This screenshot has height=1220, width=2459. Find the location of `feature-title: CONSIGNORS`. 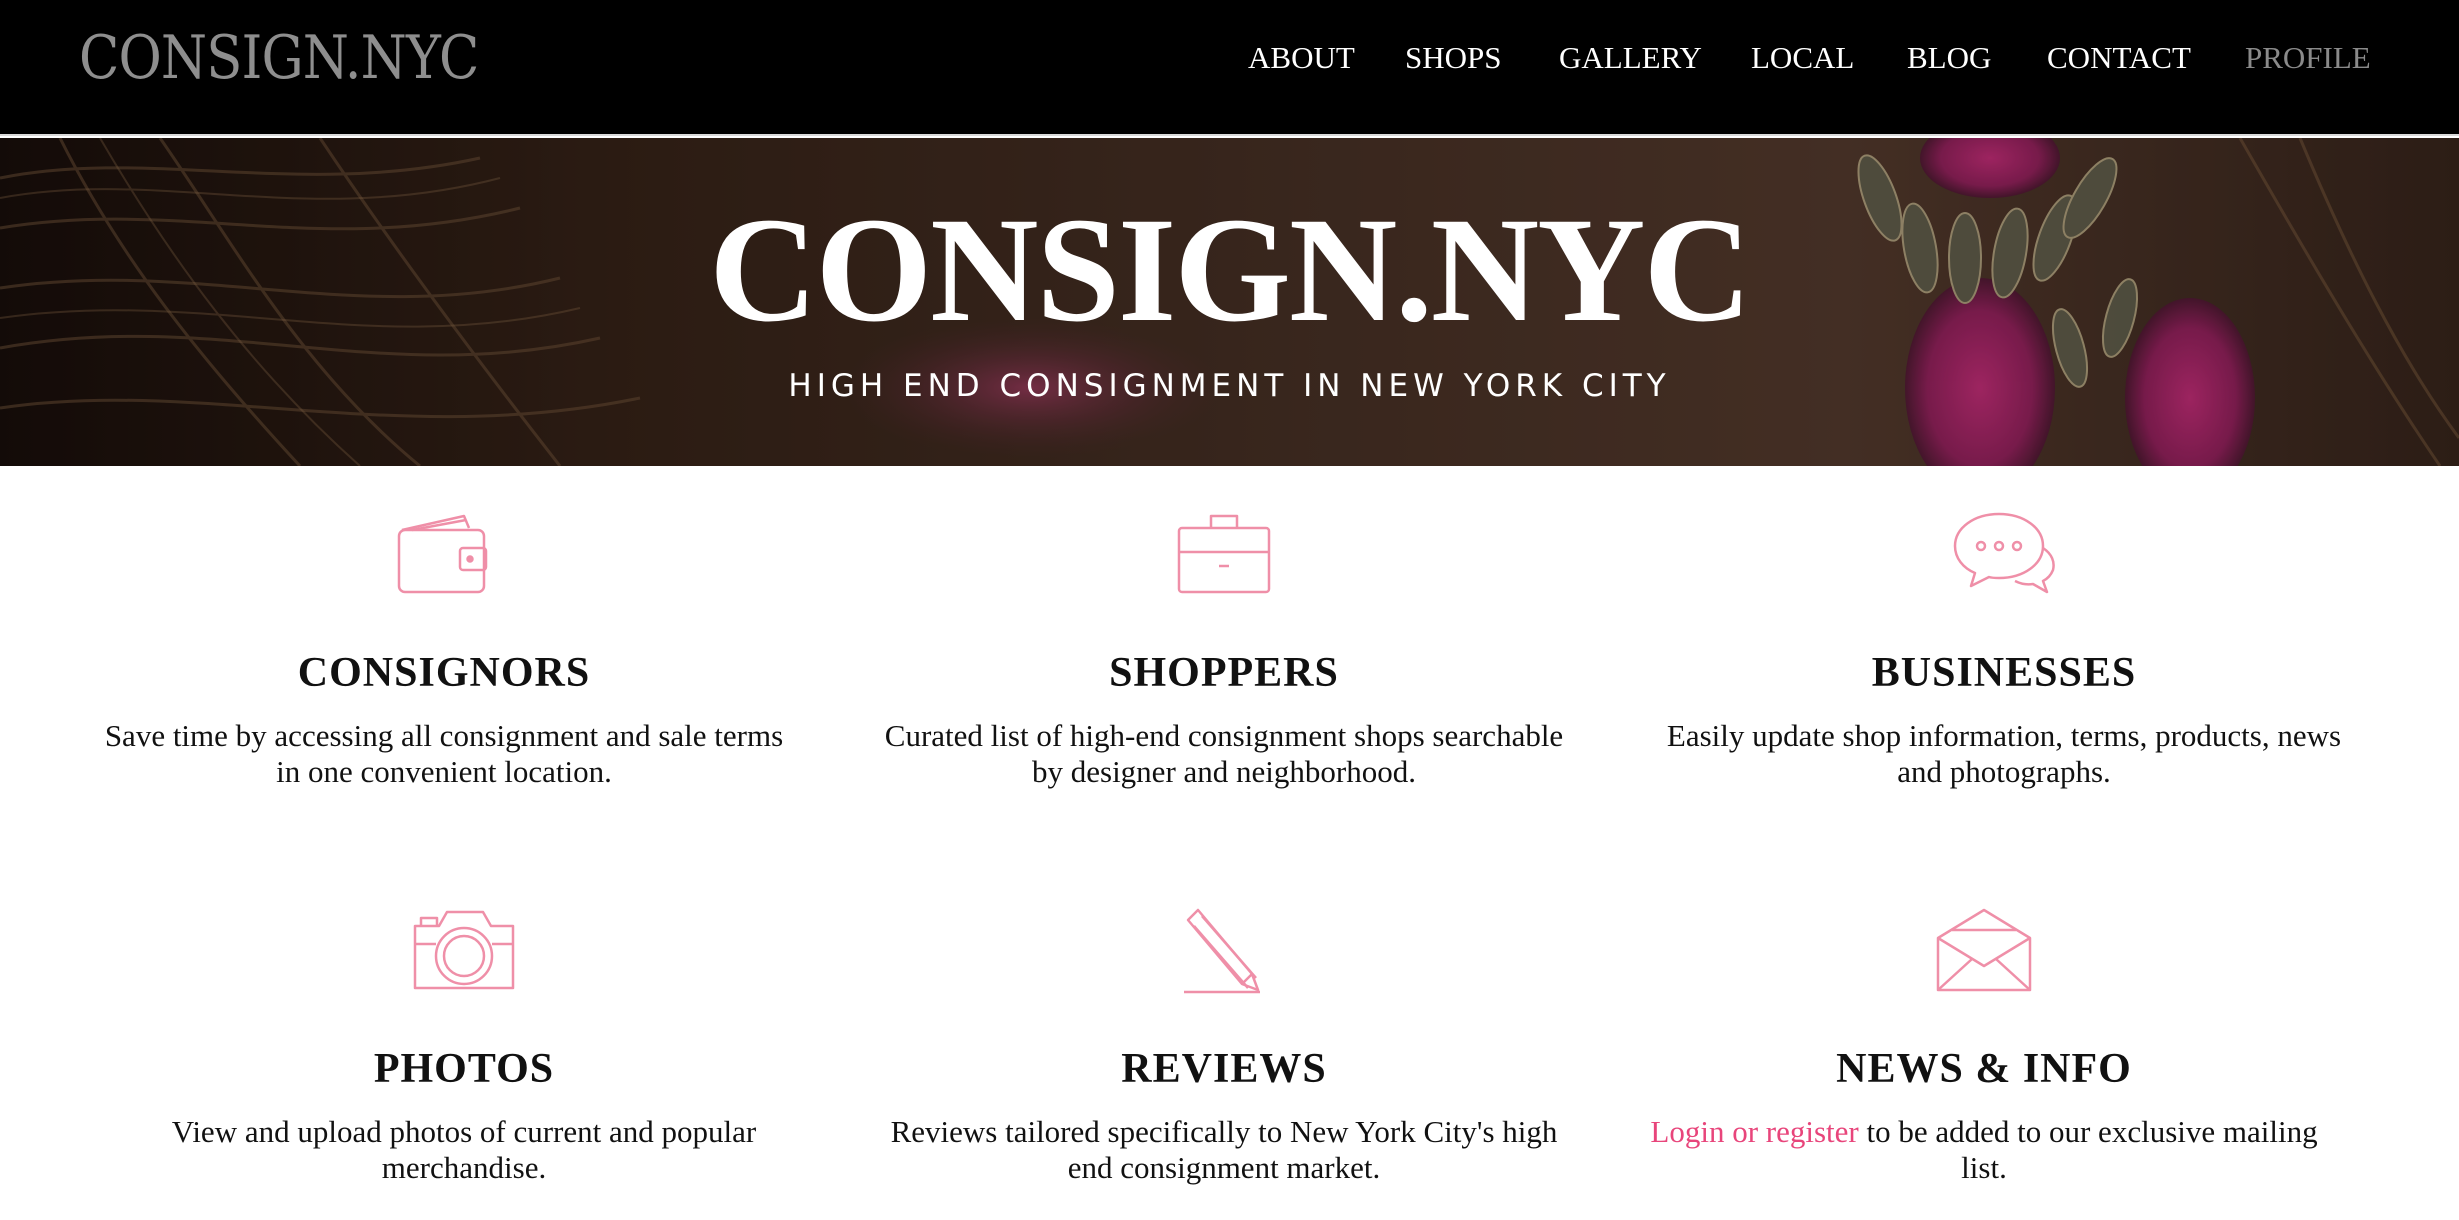

feature-title: CONSIGNORS is located at coordinates (444, 673).